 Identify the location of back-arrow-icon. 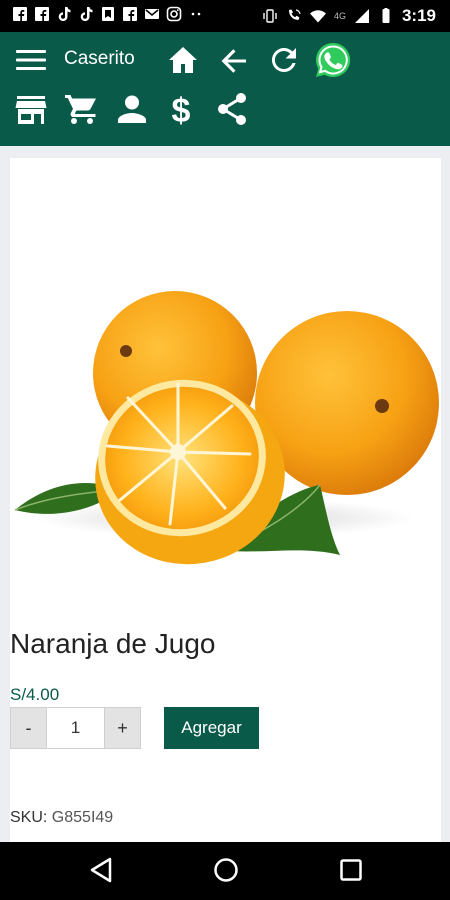
(234, 61).